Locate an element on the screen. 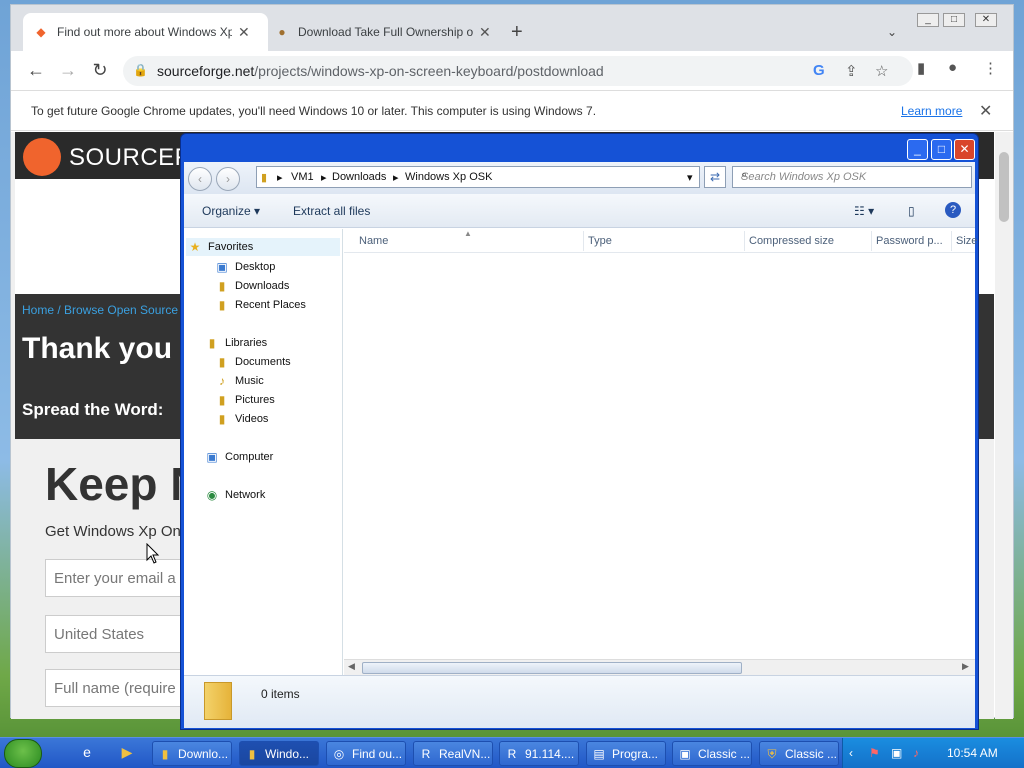 The image size is (1024, 768). breadcrumb: Home / Browse Open Source / is located at coordinates (103, 310).